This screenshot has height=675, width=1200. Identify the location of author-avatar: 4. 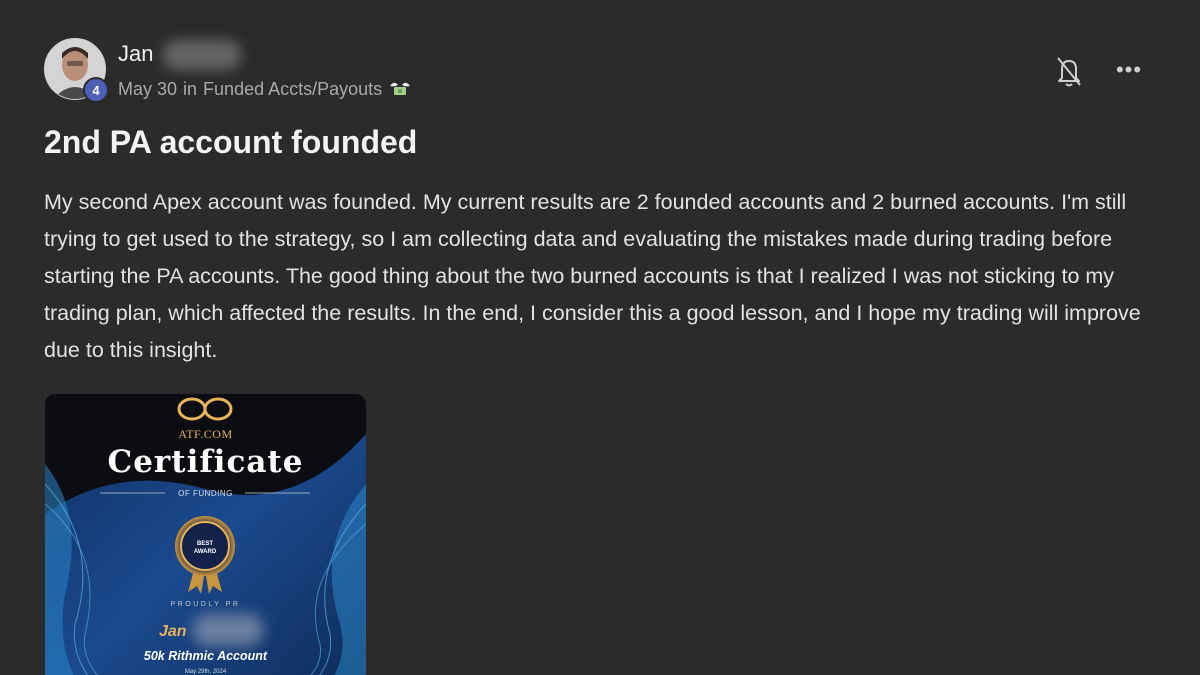
(76, 70).